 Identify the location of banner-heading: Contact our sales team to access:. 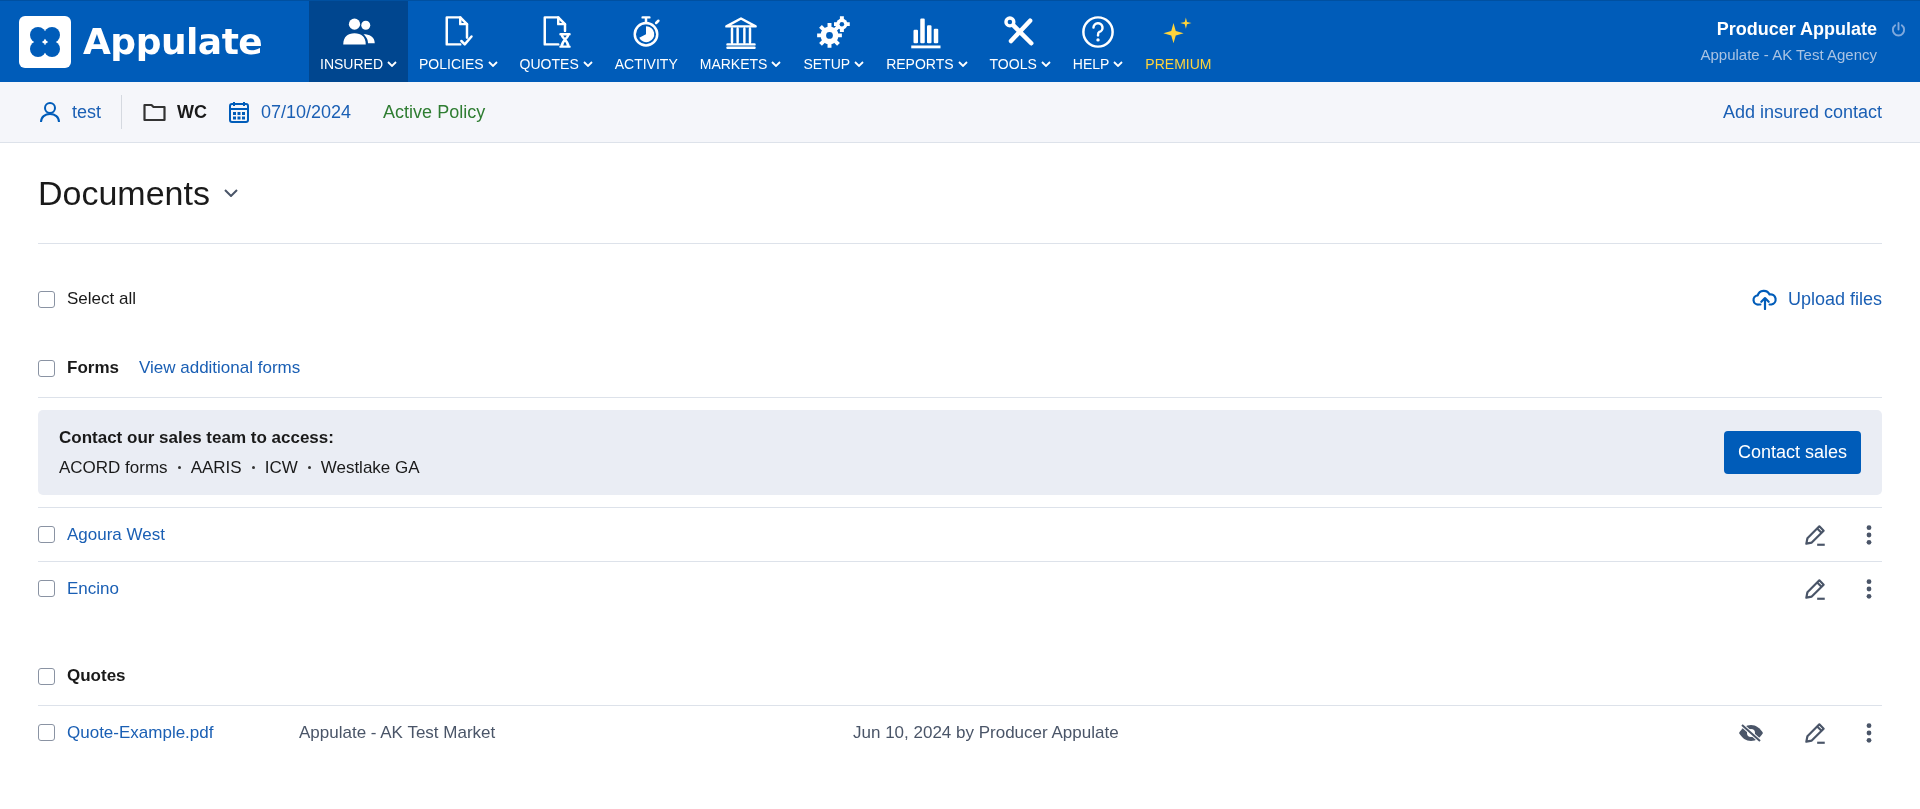
(197, 437).